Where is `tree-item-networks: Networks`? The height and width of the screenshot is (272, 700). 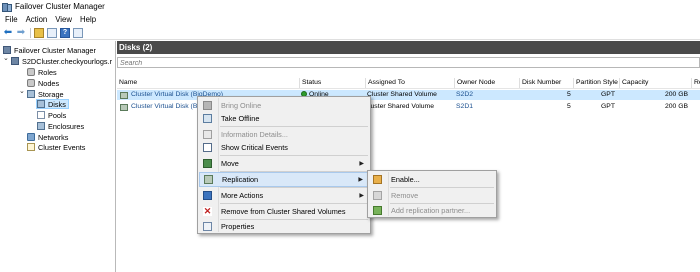 tree-item-networks: Networks is located at coordinates (47, 137).